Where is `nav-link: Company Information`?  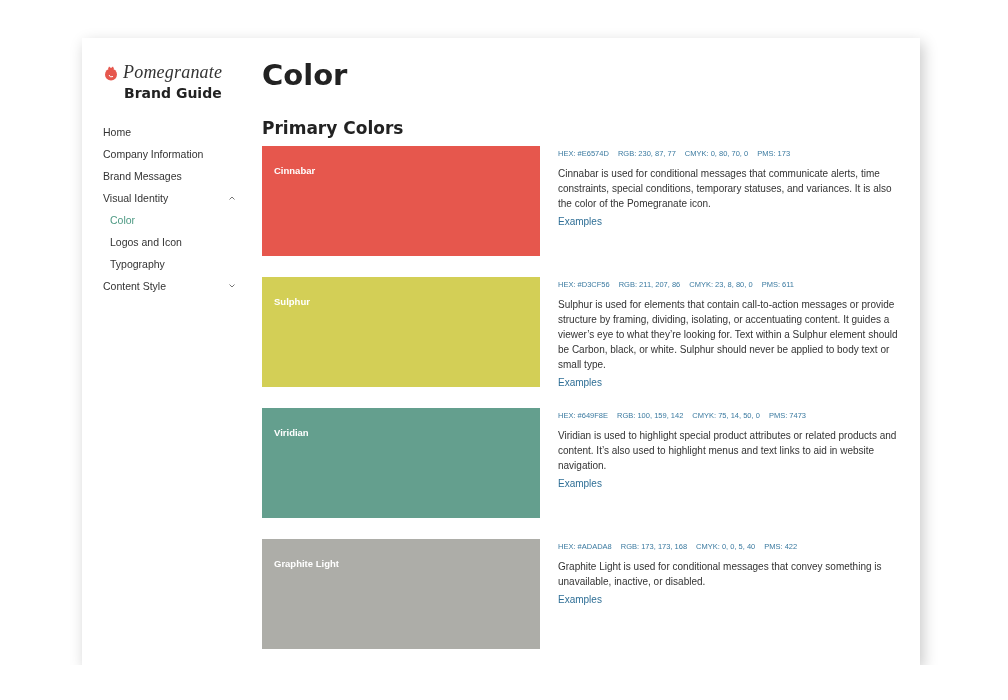
nav-link: Company Information is located at coordinates (172, 154).